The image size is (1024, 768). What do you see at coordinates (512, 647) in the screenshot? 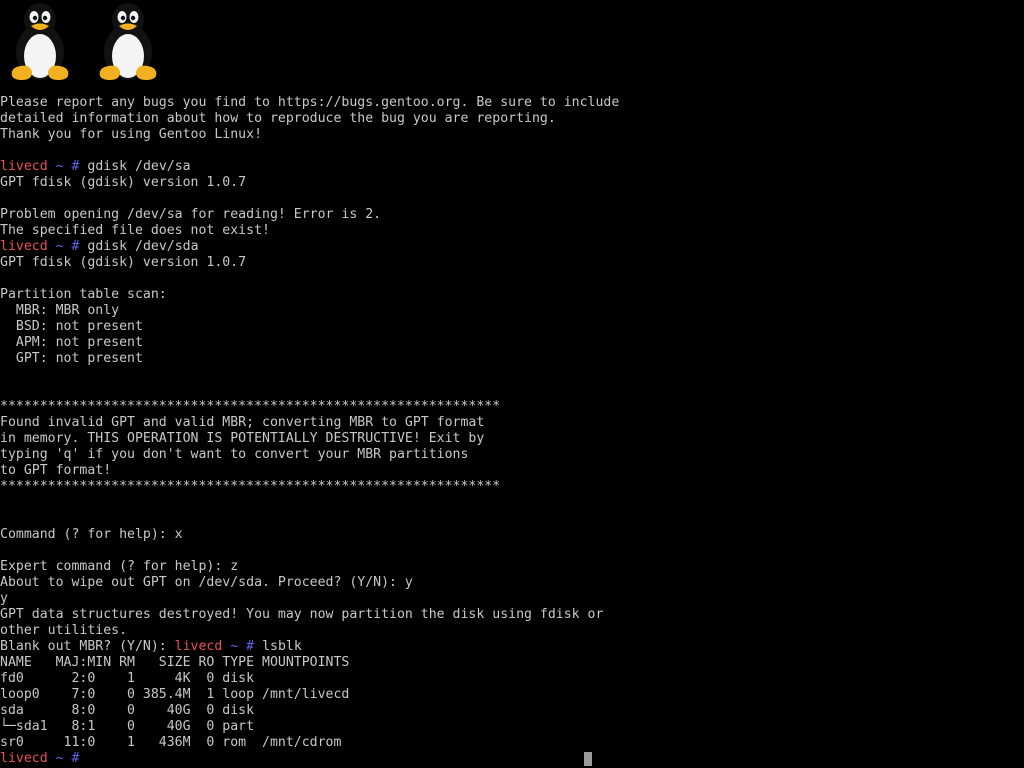
I see `prompt-line: Blank out MBR? (Y/N): livecd ~ # lsblk` at bounding box center [512, 647].